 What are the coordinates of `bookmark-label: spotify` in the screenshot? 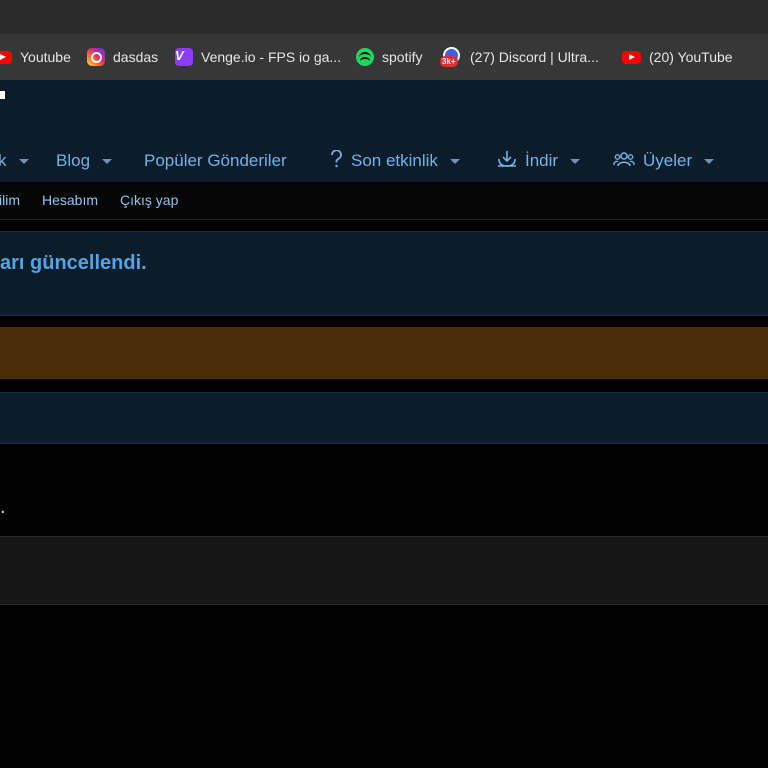 It's located at (402, 57).